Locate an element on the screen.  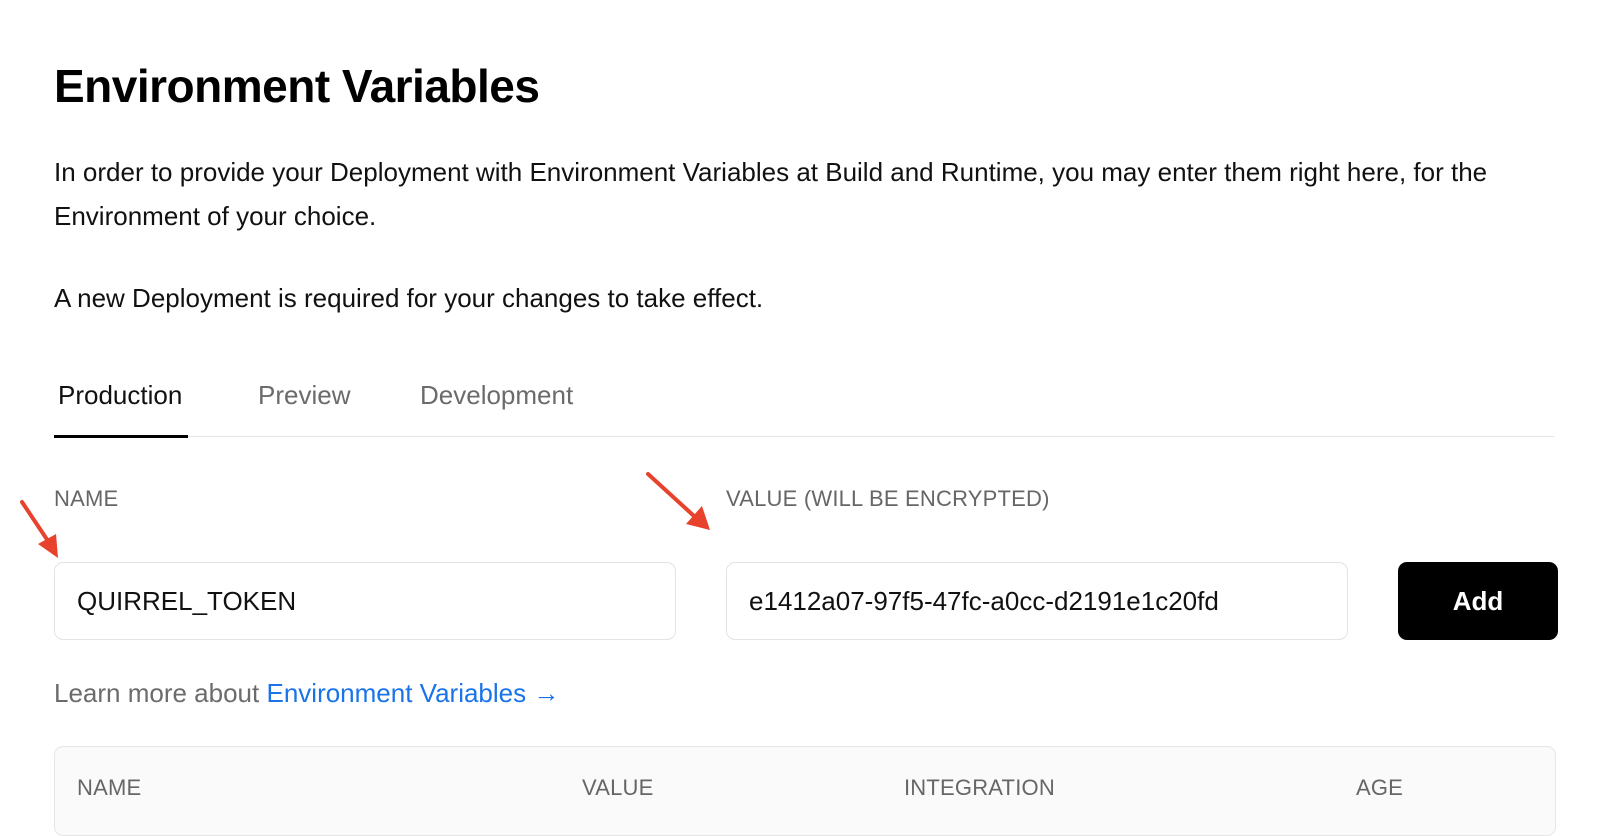
value-input is located at coordinates (1037, 601).